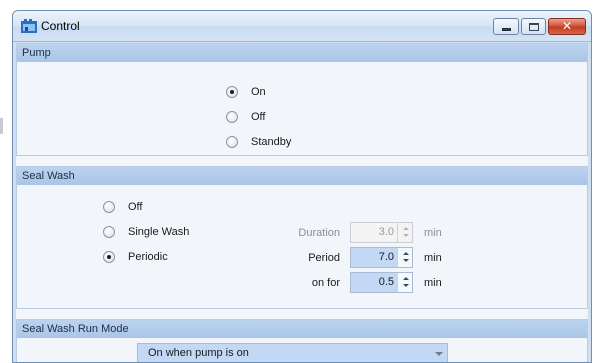 This screenshot has width=595, height=363. I want to click on dropdown-arrow-icon, so click(439, 354).